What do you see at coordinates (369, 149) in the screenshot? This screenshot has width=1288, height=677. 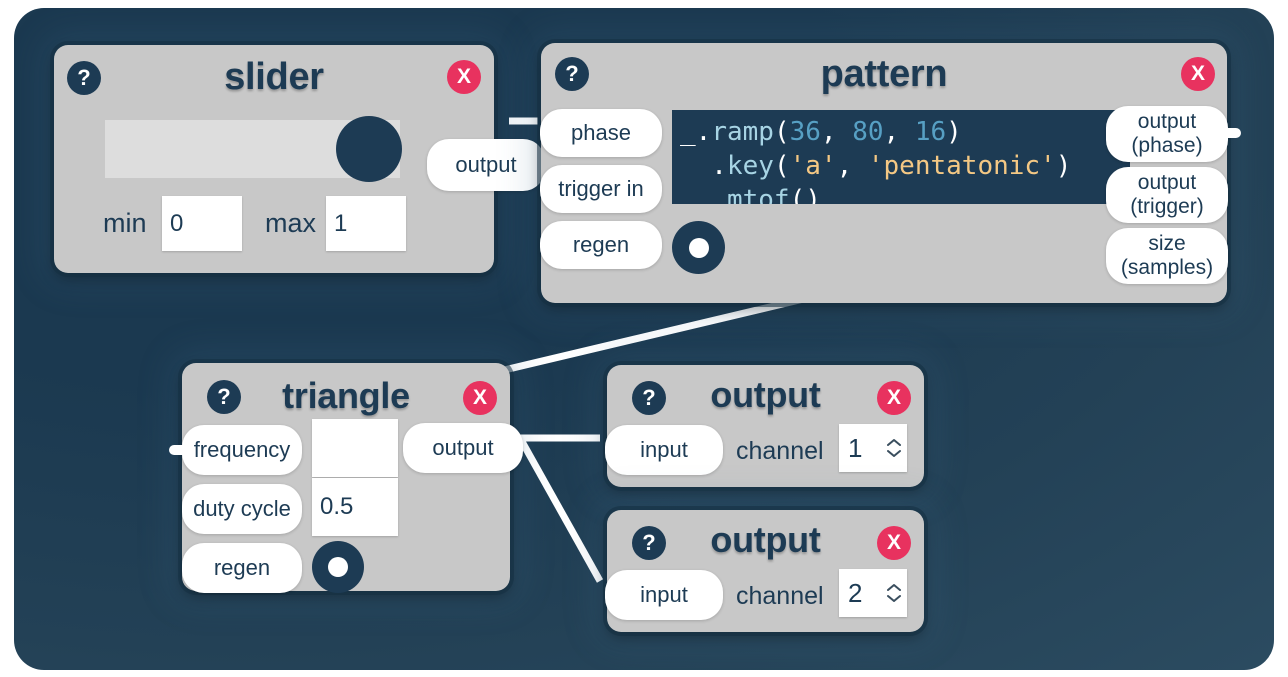 I see `slider-knob` at bounding box center [369, 149].